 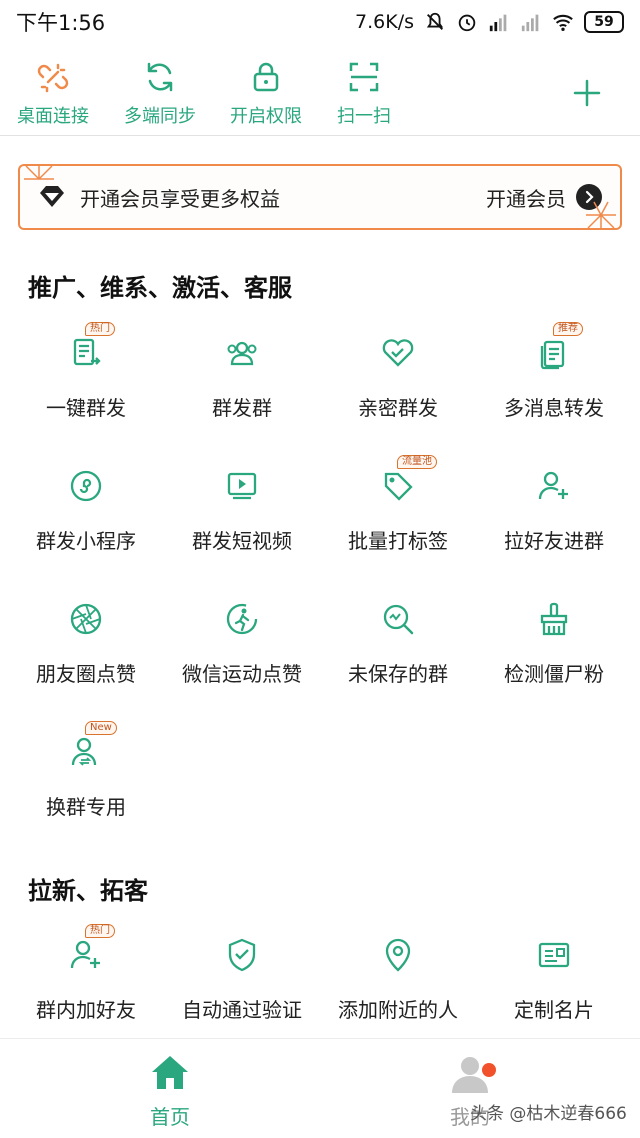 I want to click on grid-item-short-video: 群发短视频, so click(x=242, y=513).